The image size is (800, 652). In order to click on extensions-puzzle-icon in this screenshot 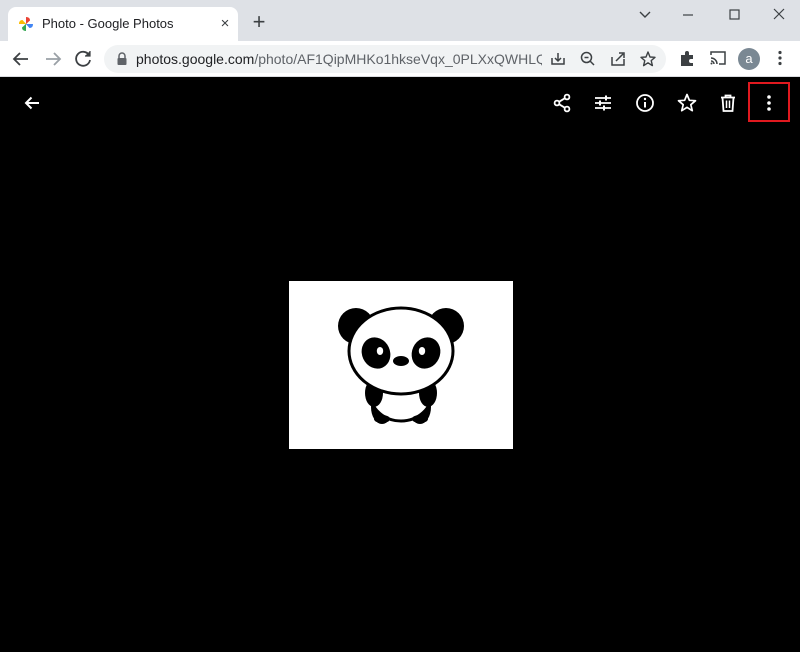, I will do `click(687, 58)`.